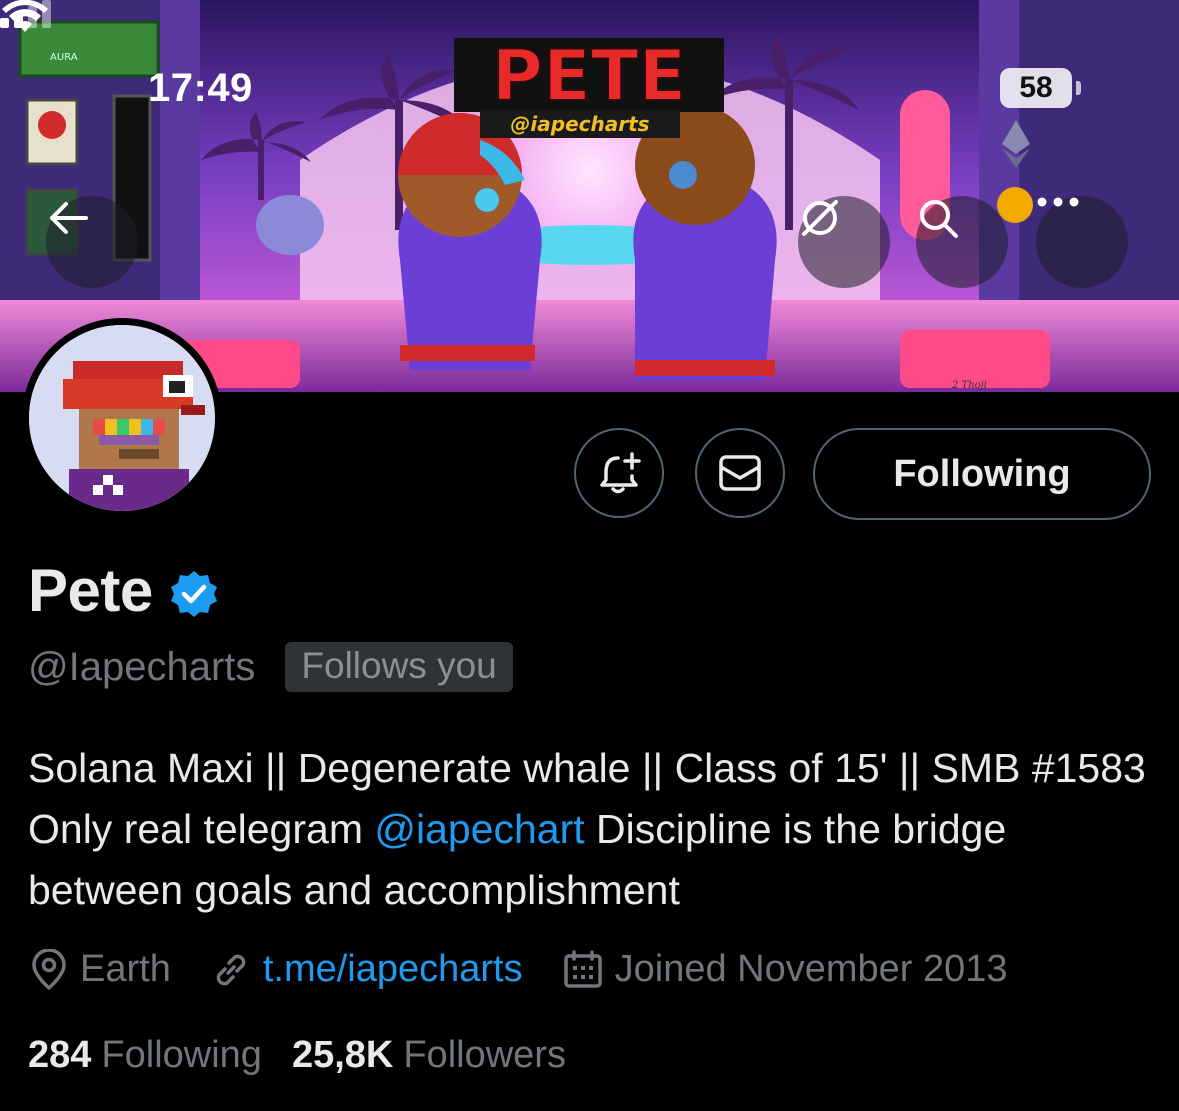 Image resolution: width=1179 pixels, height=1111 pixels. Describe the element at coordinates (811, 969) in the screenshot. I see `joined-date: Joined November 2013` at that location.